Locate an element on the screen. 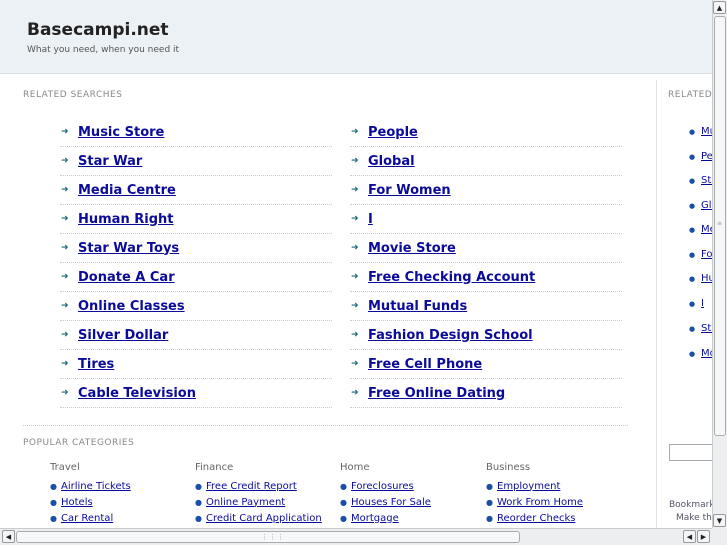 The height and width of the screenshot is (545, 727). related-search-link: Donate A Car is located at coordinates (126, 277).